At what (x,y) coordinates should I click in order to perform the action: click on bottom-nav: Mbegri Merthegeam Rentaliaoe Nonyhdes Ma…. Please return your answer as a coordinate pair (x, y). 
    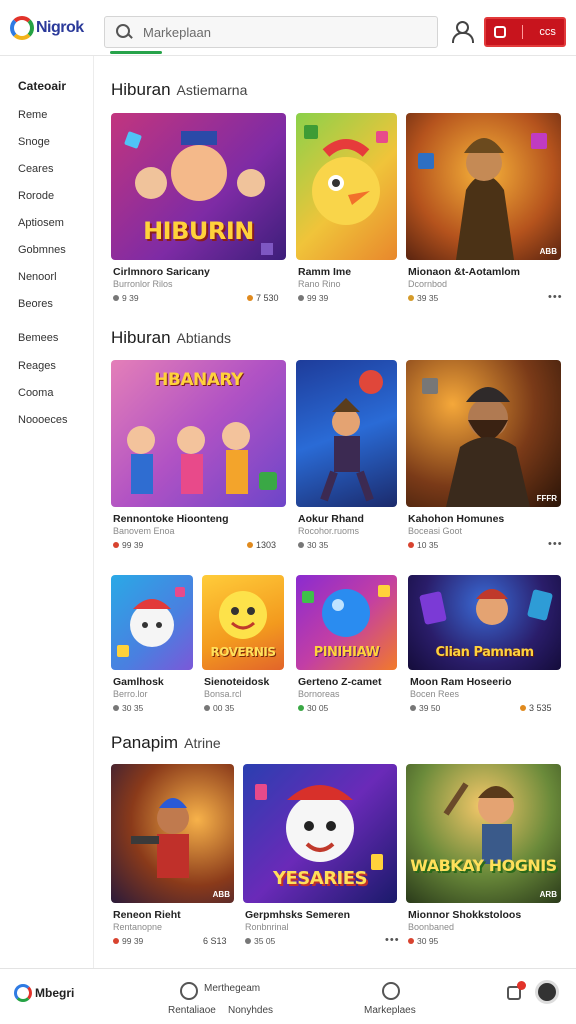
    Looking at the image, I should click on (288, 996).